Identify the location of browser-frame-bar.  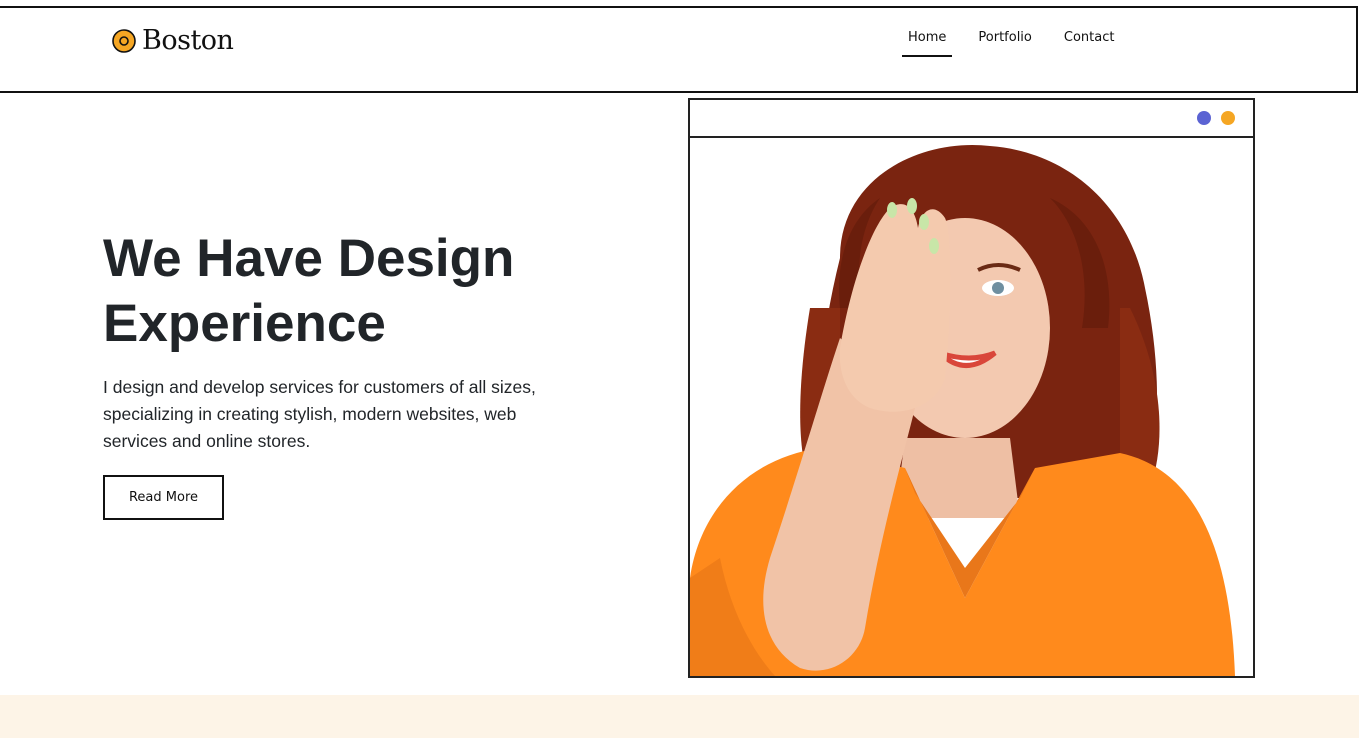
(971, 119).